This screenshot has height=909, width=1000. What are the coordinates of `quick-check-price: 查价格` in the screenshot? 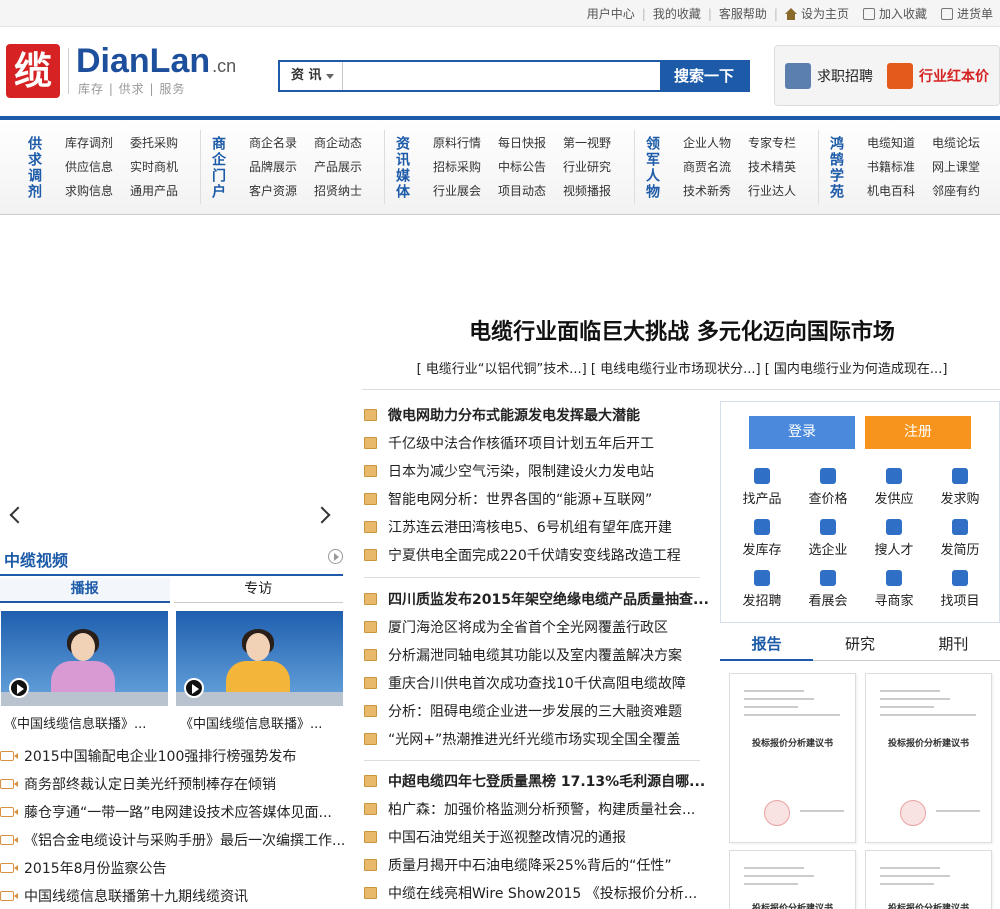 It's located at (828, 487).